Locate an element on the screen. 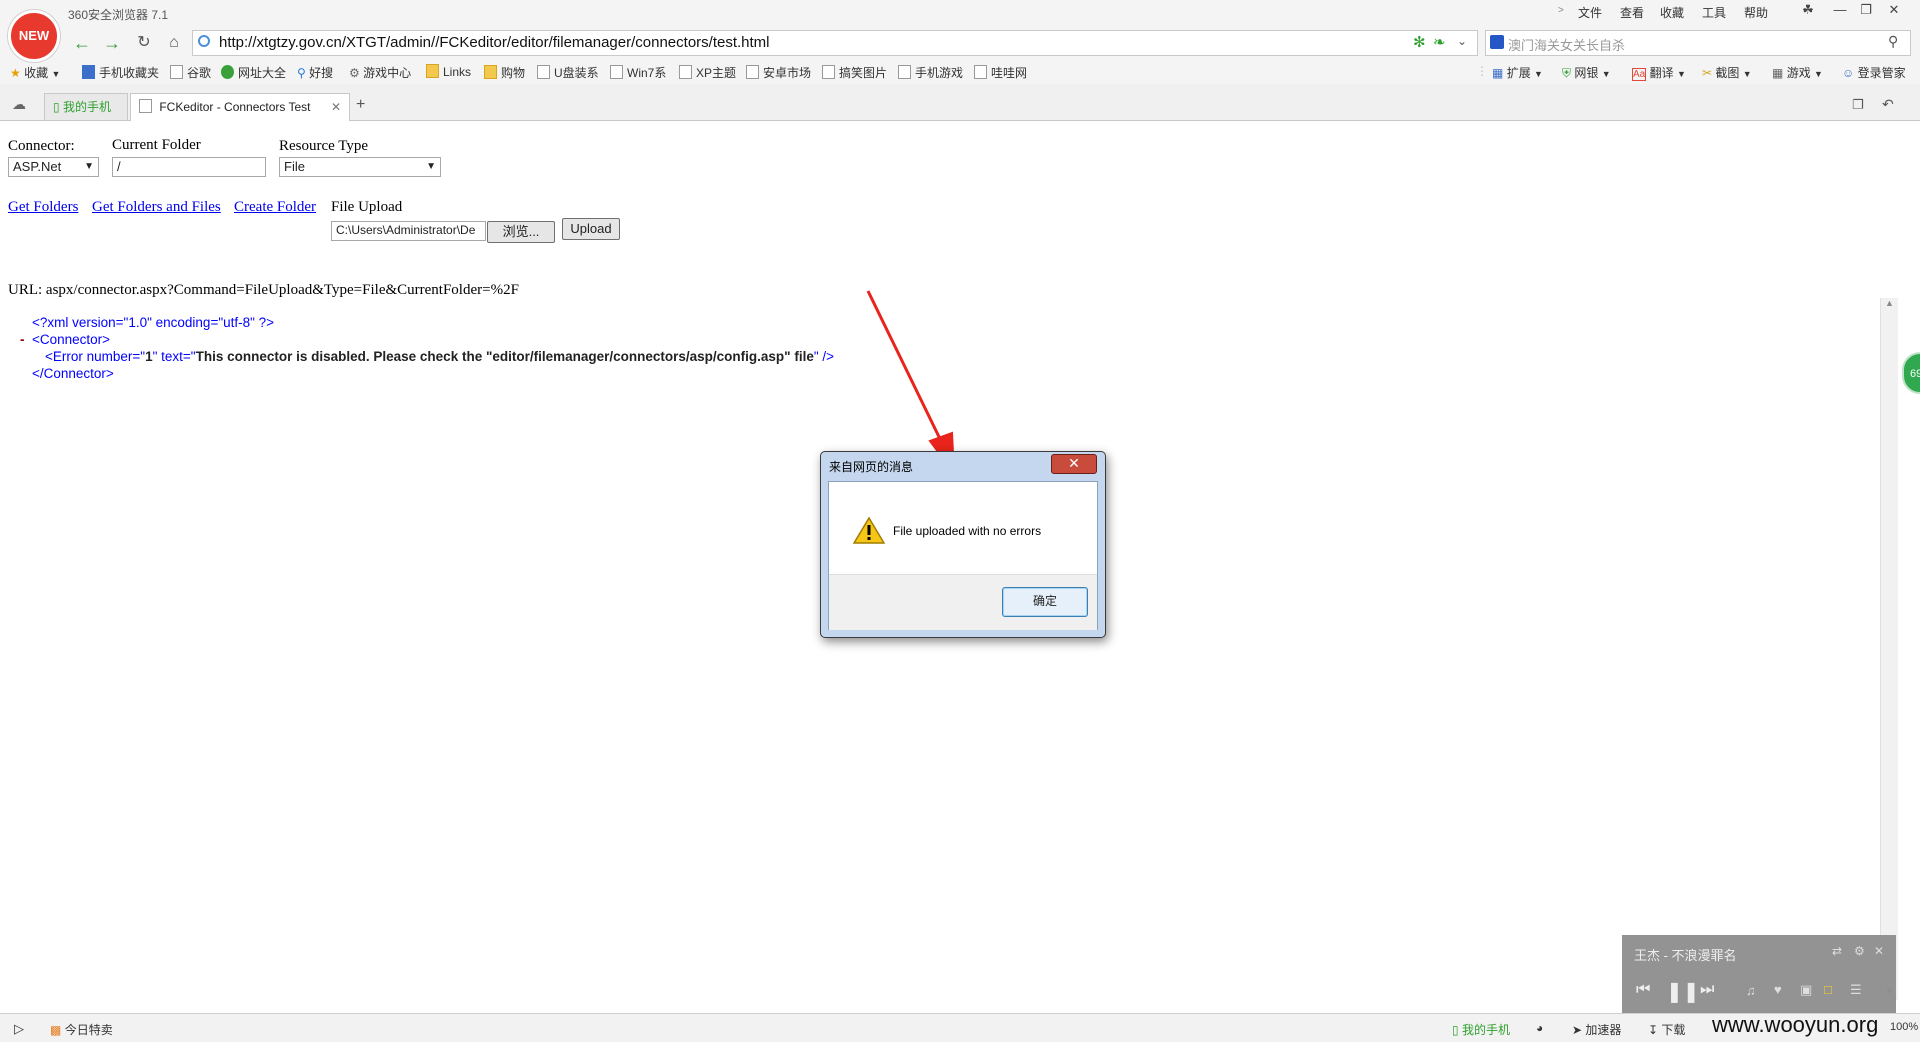 The height and width of the screenshot is (1042, 1920). cloud-icon: ☁ is located at coordinates (19, 104).